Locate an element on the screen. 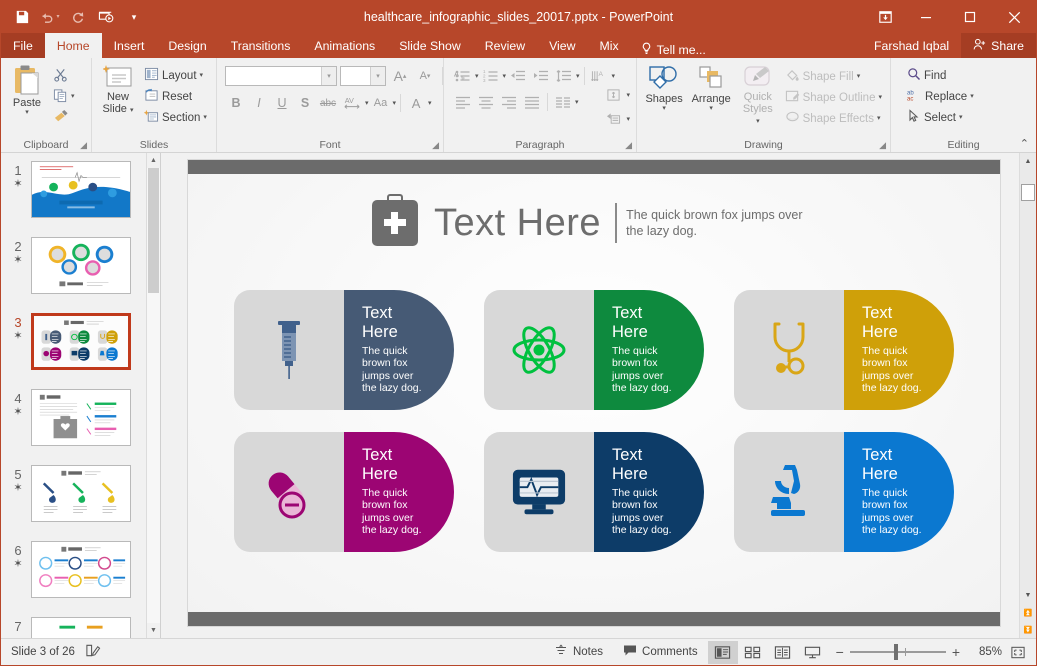  tab-home: Home is located at coordinates (73, 45).